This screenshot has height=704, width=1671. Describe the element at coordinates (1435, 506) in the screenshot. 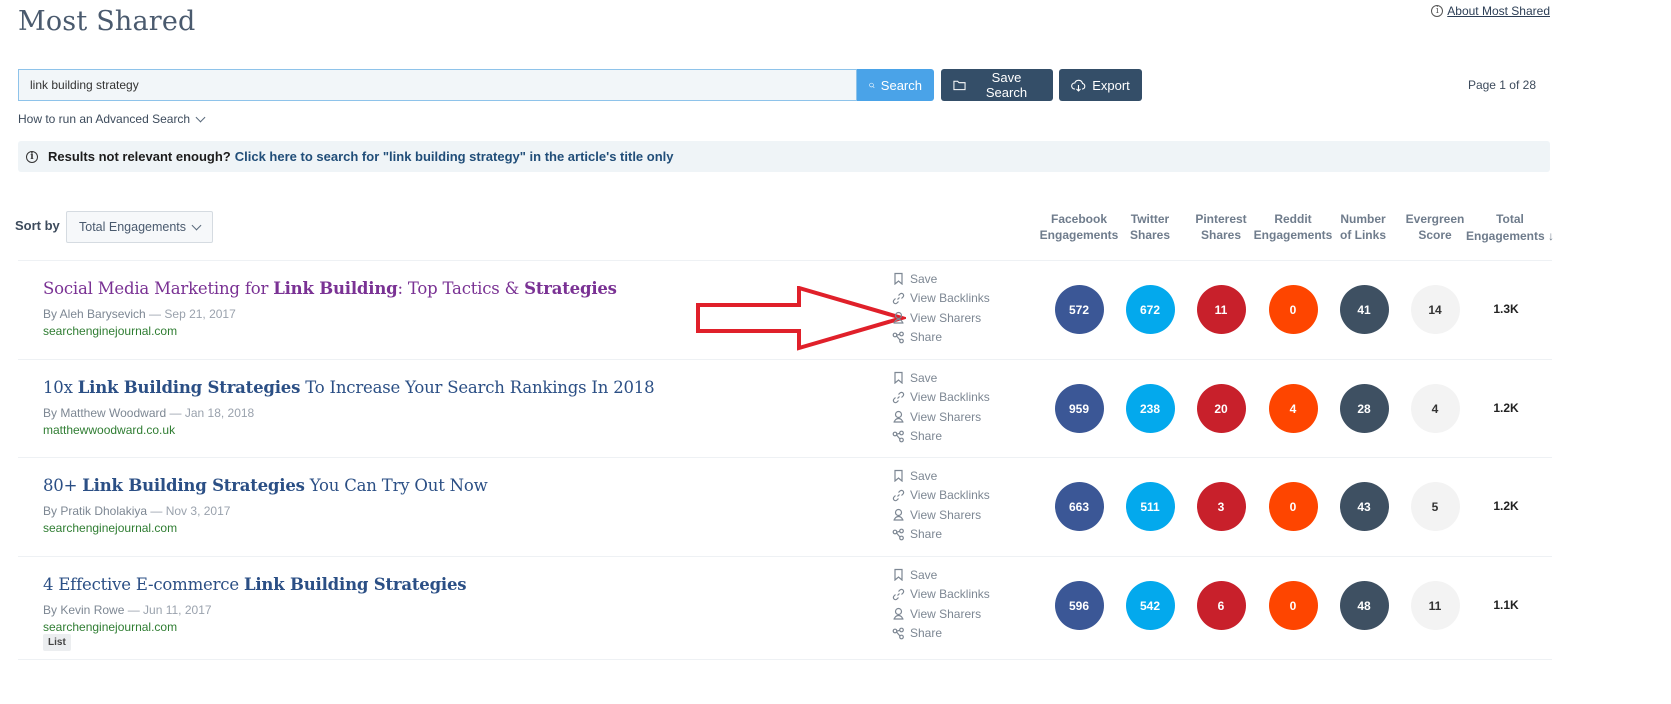

I see `evergreen-count-bubble: 5` at that location.